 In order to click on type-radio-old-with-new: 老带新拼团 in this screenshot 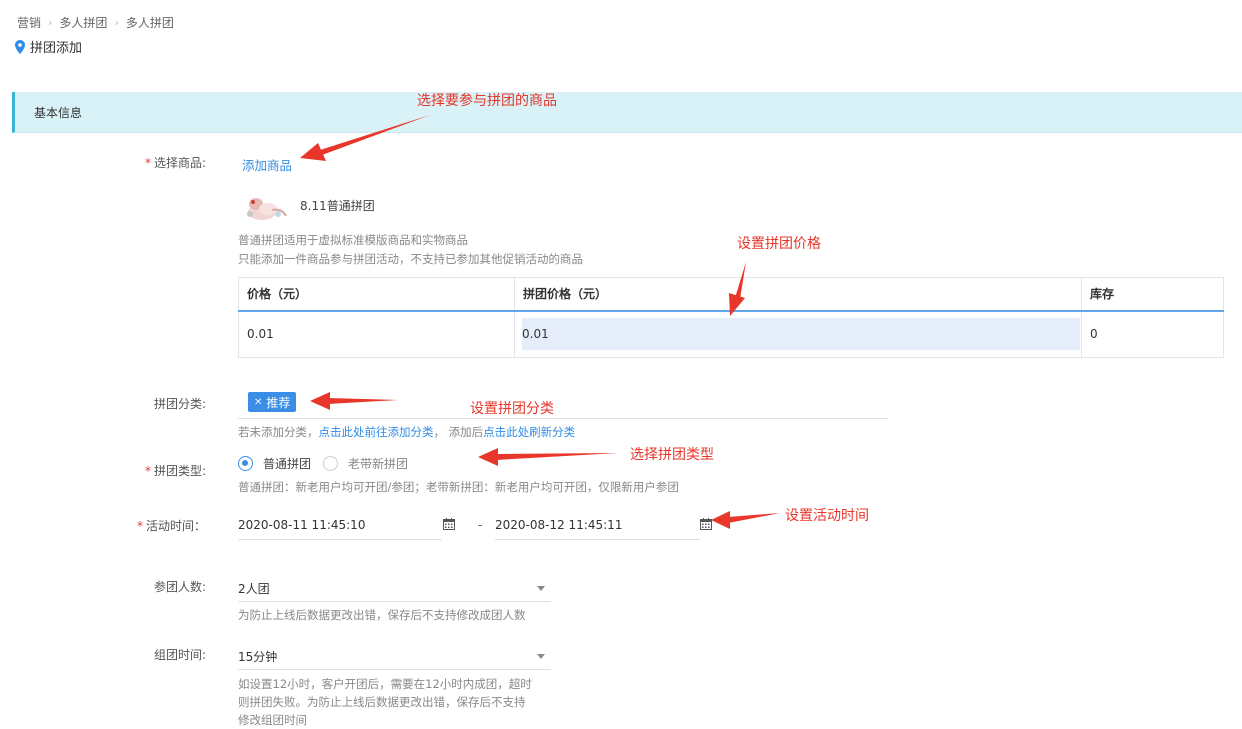, I will do `click(365, 463)`.